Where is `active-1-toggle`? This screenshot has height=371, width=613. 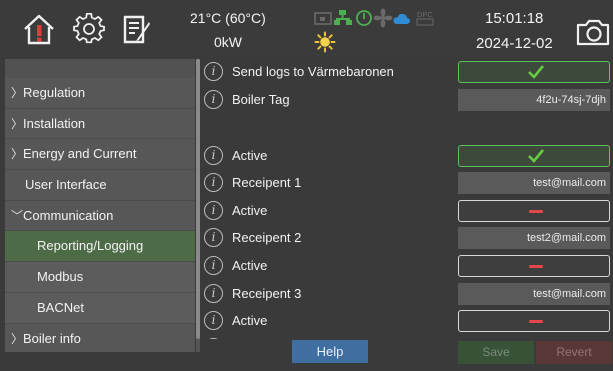
active-1-toggle is located at coordinates (534, 156).